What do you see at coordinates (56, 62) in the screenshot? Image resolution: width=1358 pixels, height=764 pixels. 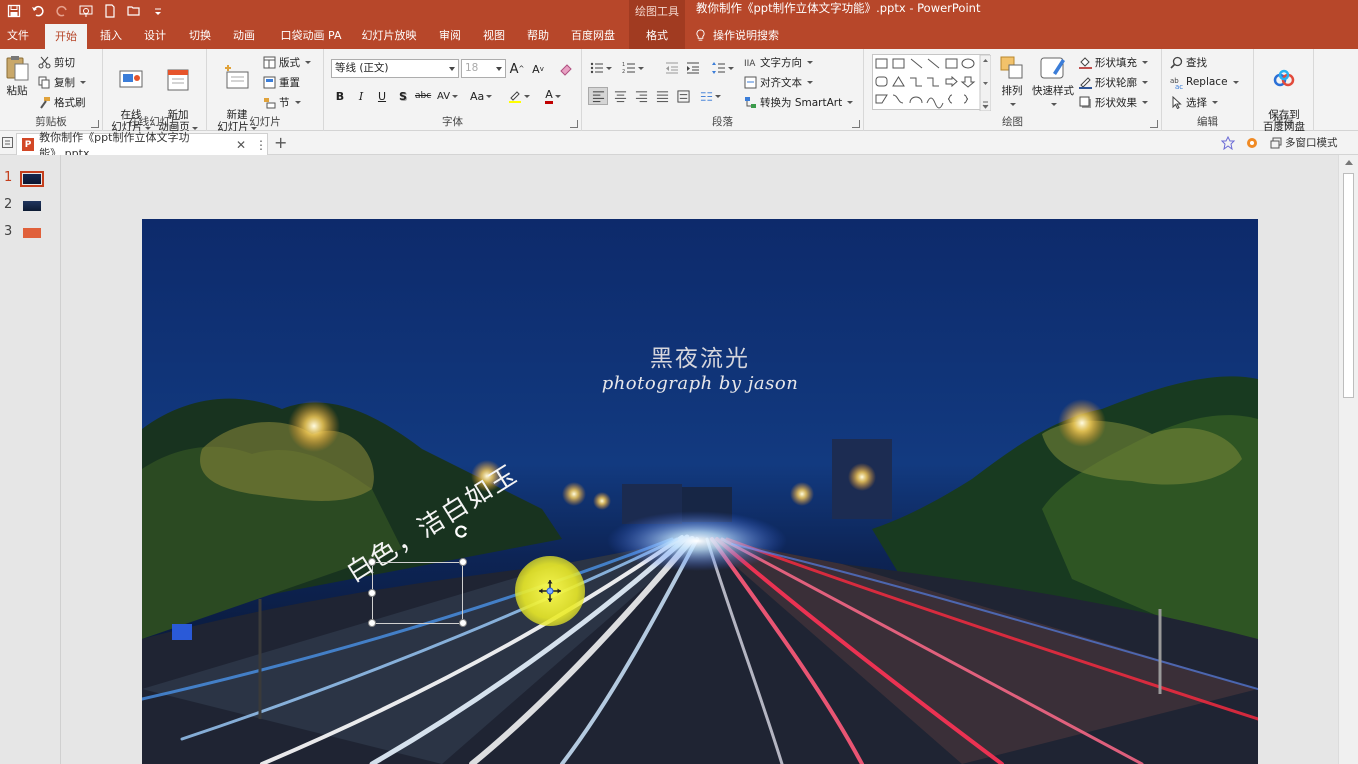 I see `cut-button: 剪切` at bounding box center [56, 62].